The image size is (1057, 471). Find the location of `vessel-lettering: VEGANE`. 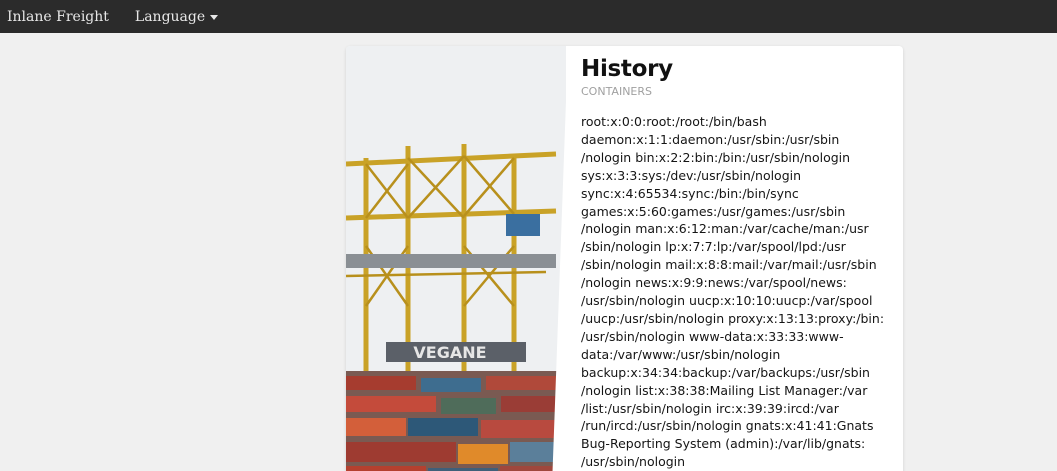

vessel-lettering: VEGANE is located at coordinates (449, 352).